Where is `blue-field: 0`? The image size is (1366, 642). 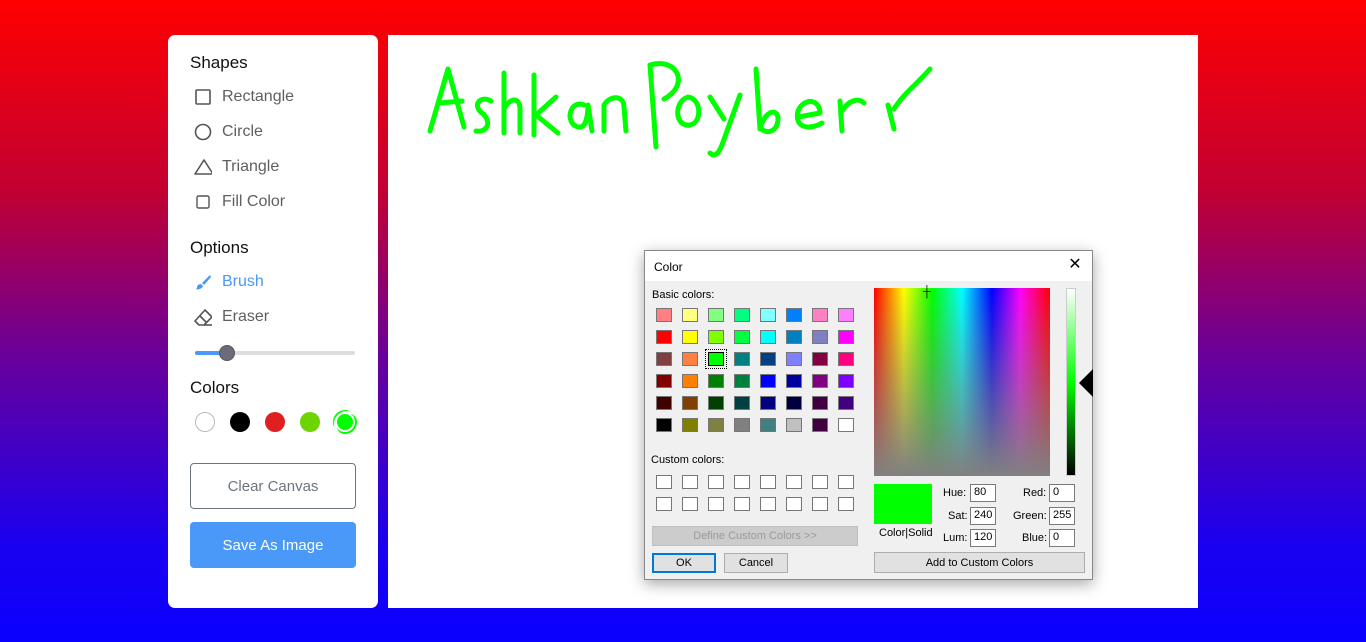
blue-field: 0 is located at coordinates (1062, 538).